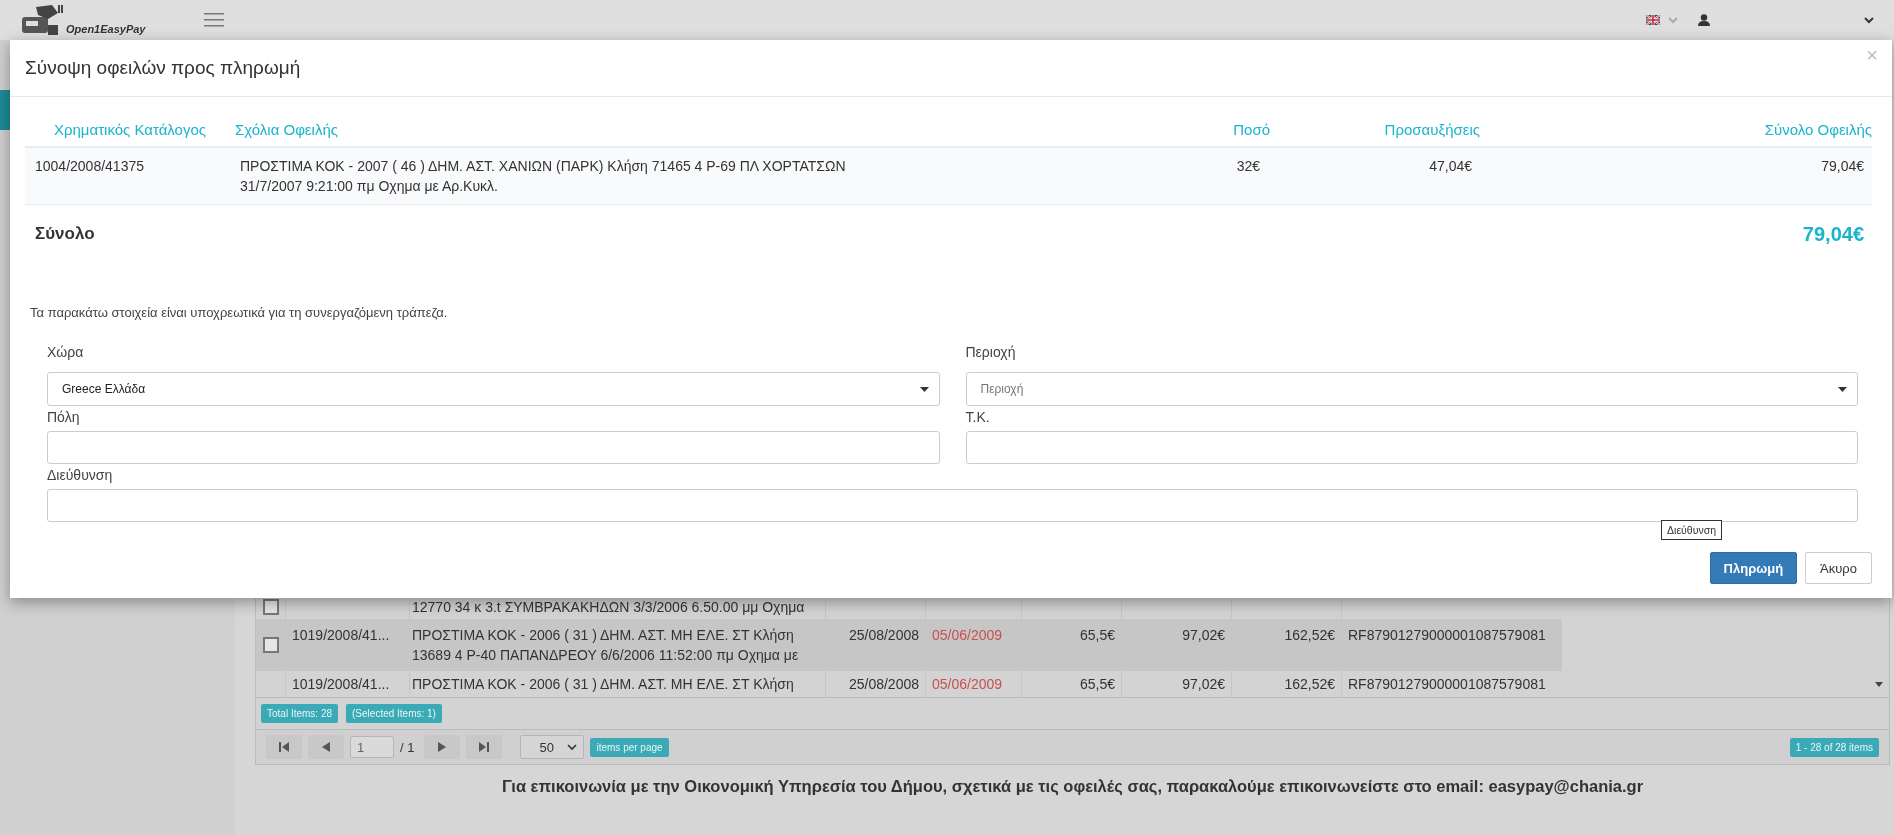 Image resolution: width=1894 pixels, height=835 pixels. What do you see at coordinates (80, 475) in the screenshot?
I see `field-label: Διεύθυνση` at bounding box center [80, 475].